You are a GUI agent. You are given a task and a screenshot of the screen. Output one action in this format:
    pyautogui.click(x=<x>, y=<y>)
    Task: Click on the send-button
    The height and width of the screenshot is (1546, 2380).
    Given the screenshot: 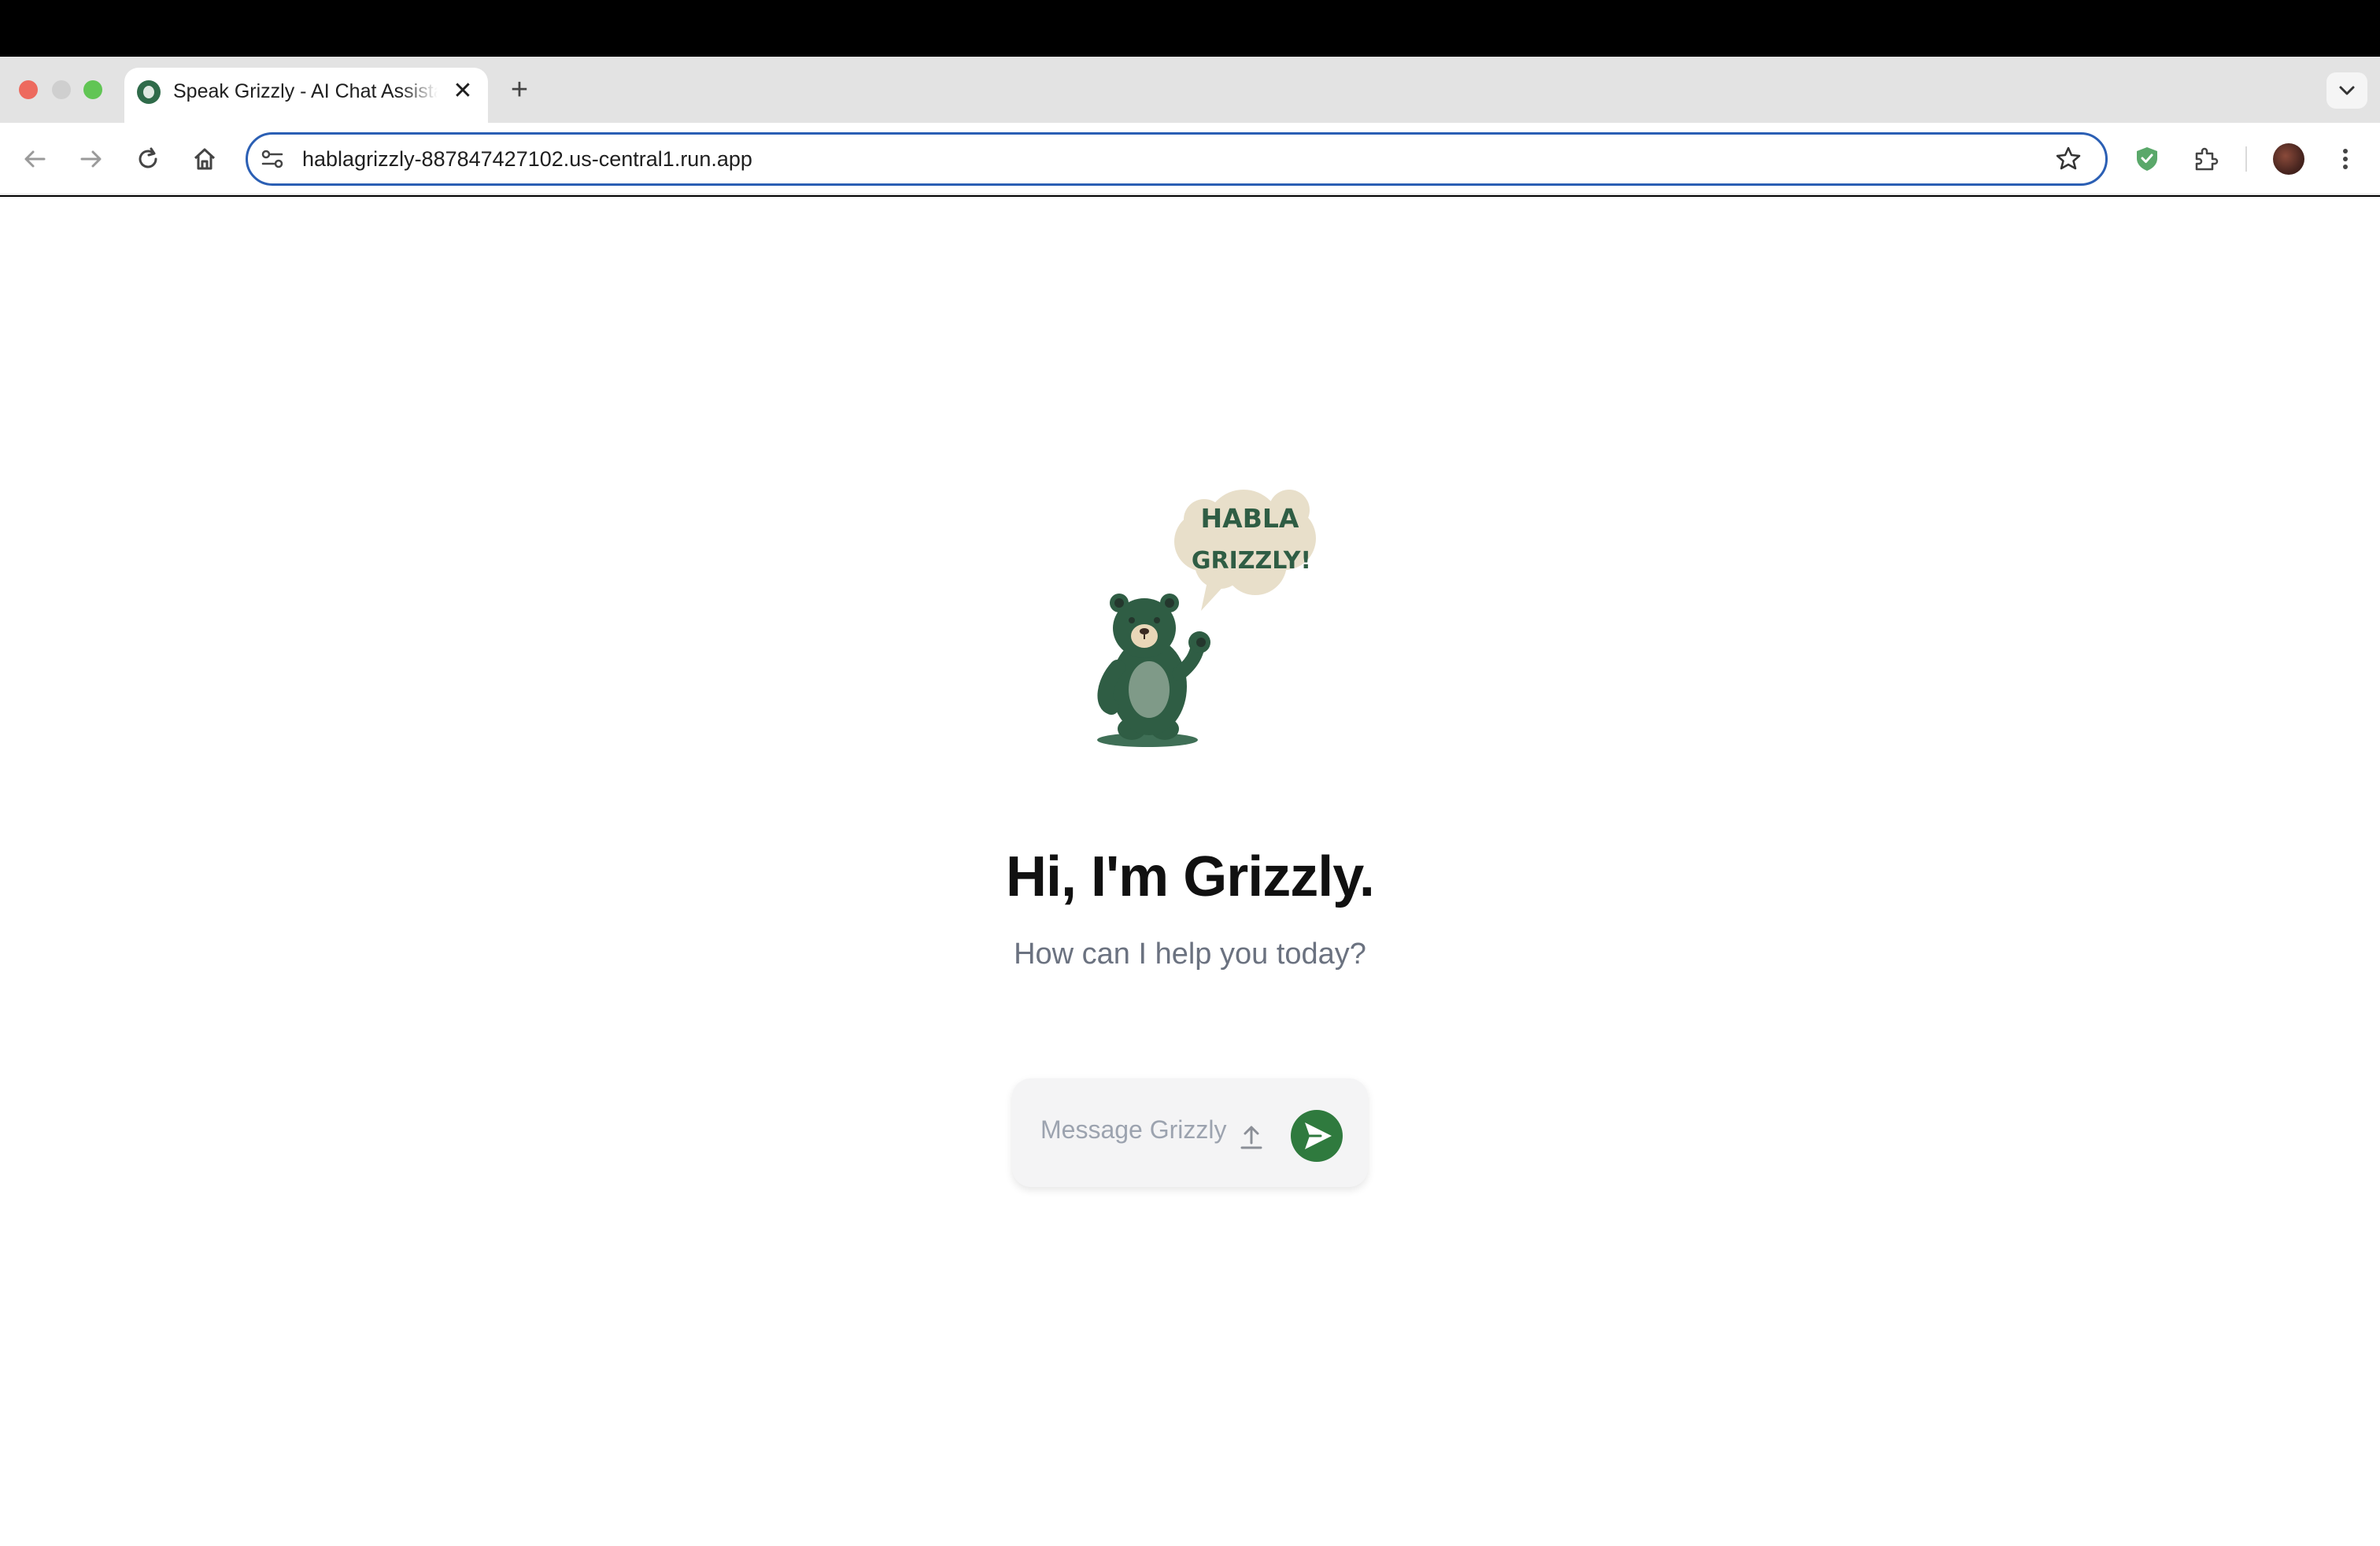 What is the action you would take?
    pyautogui.click(x=1317, y=1136)
    